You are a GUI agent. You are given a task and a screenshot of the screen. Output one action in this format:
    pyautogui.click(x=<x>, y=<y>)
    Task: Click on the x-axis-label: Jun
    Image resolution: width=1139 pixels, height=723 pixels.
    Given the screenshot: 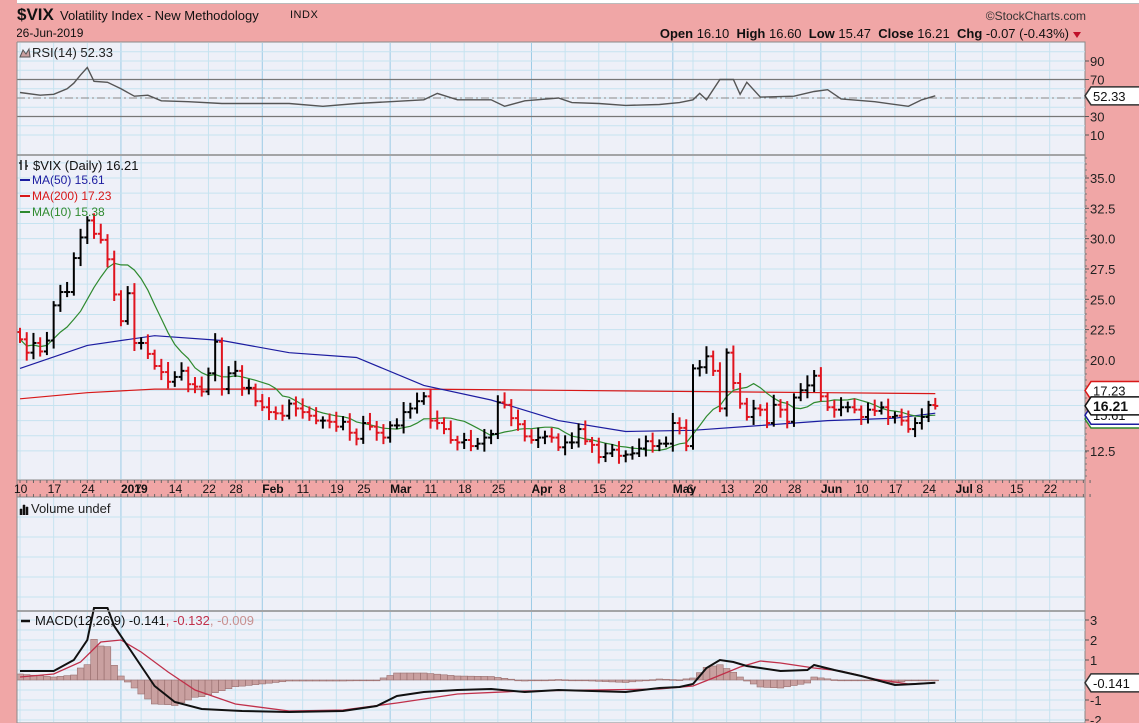 What is the action you would take?
    pyautogui.click(x=831, y=489)
    